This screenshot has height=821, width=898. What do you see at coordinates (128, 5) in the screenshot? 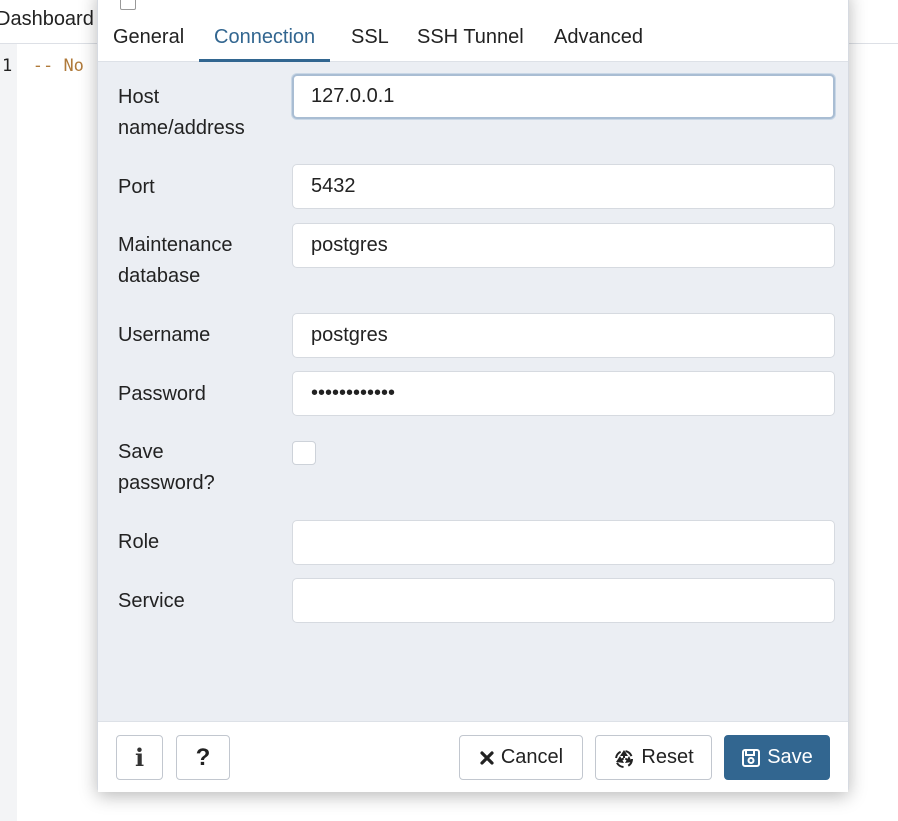
I see `dialog-header-icon` at bounding box center [128, 5].